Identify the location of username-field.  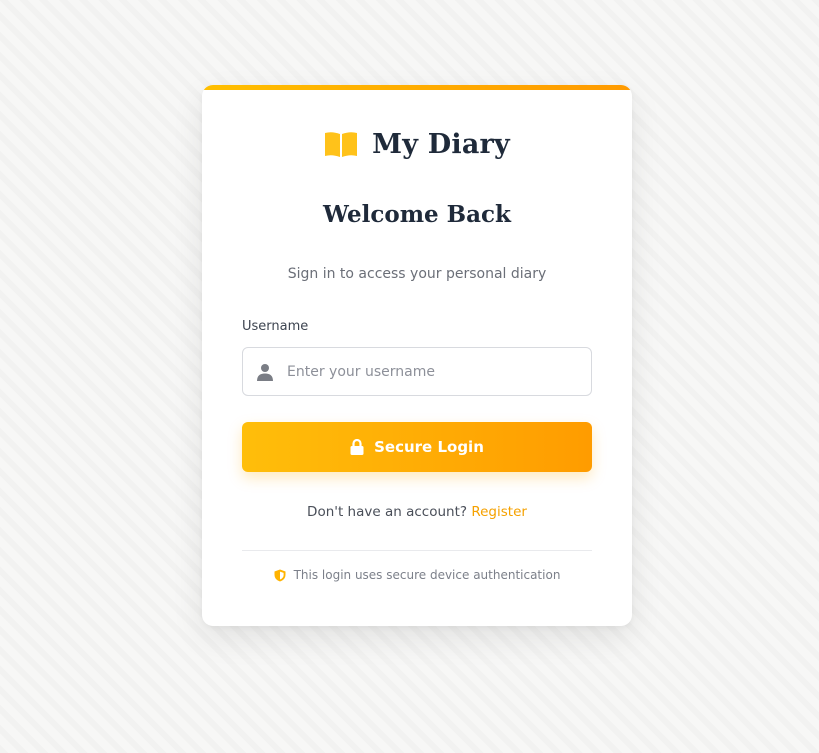
(417, 371).